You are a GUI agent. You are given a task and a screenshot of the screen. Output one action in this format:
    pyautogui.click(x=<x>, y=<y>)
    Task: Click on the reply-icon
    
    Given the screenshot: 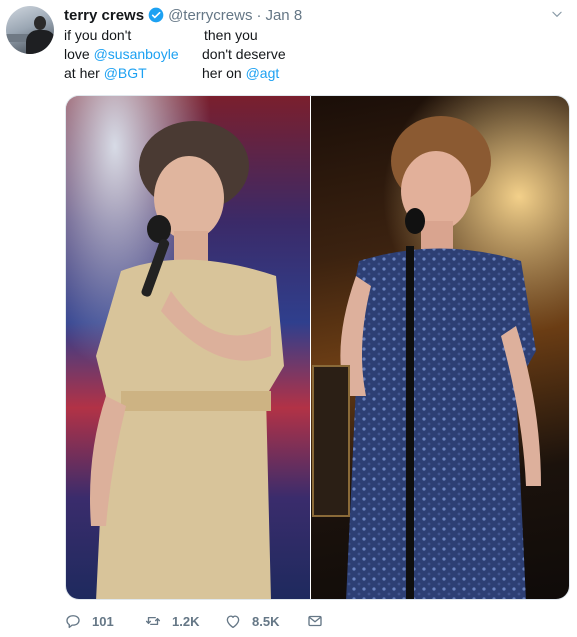 What is the action you would take?
    pyautogui.click(x=73, y=622)
    